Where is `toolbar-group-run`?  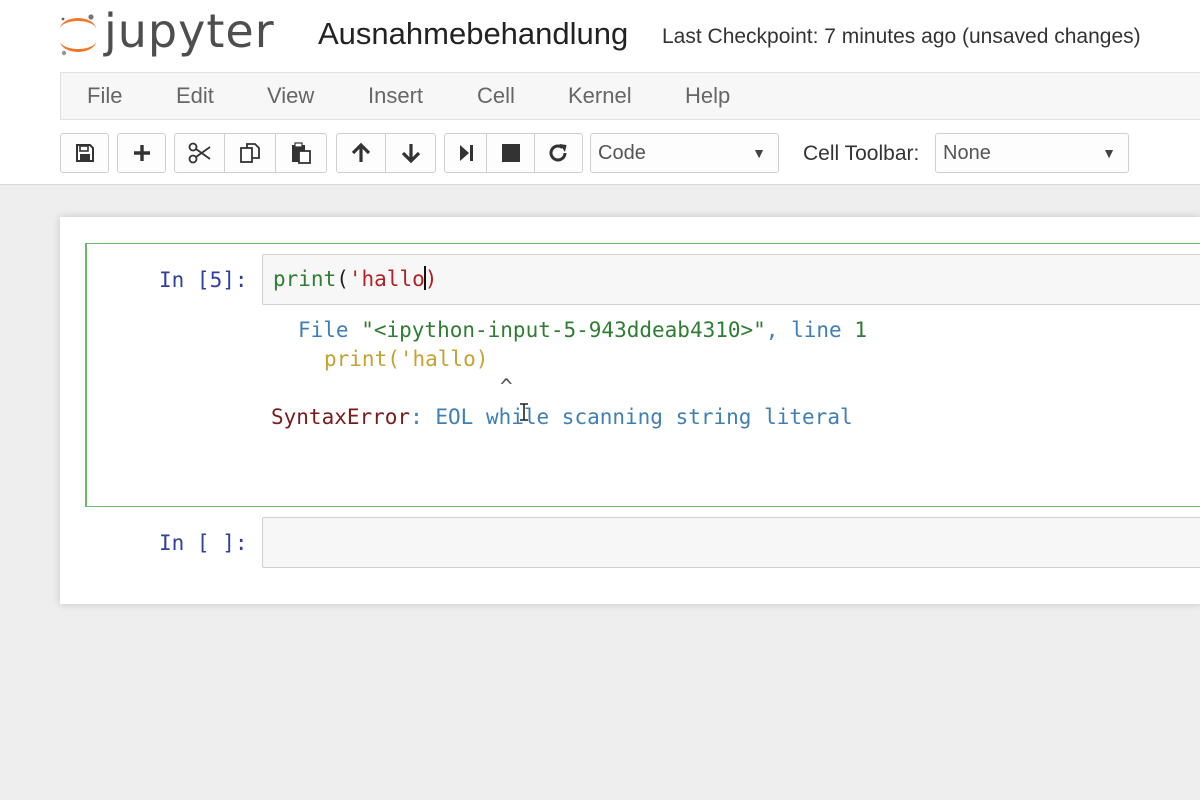 toolbar-group-run is located at coordinates (513, 153).